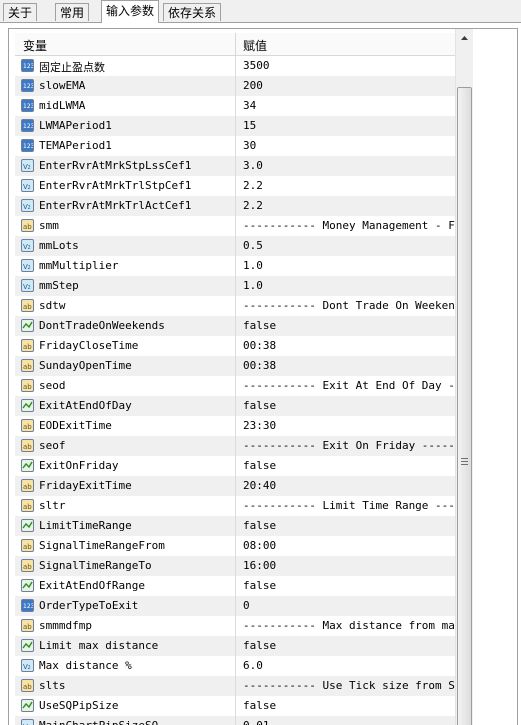 The height and width of the screenshot is (725, 521). What do you see at coordinates (352, 85) in the screenshot?
I see `parameter-value: 200` at bounding box center [352, 85].